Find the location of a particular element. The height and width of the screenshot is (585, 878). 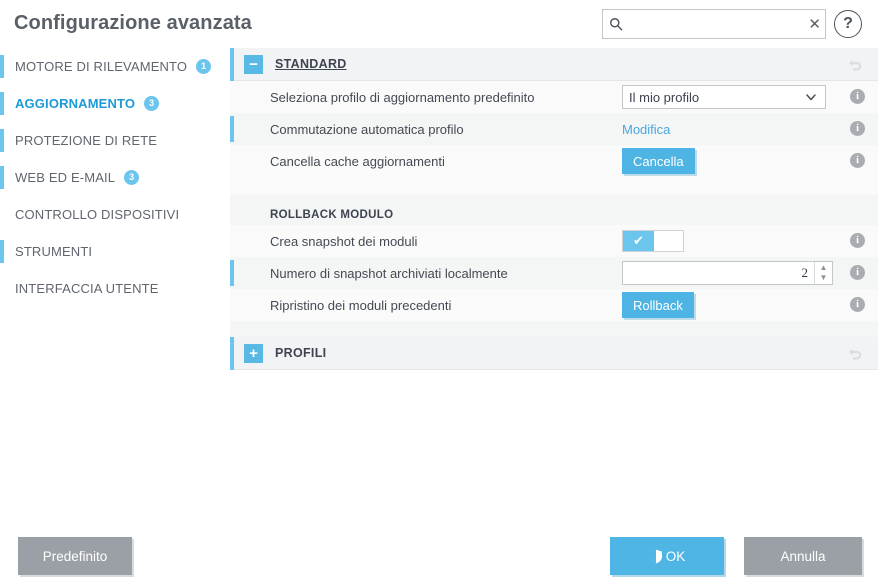

sidebar-item-protezione-di-rete: PROTEZIONE DI RETE is located at coordinates (115, 140).